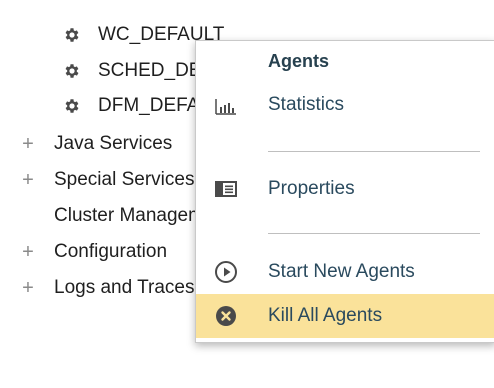 The width and height of the screenshot is (494, 388). Describe the element at coordinates (341, 271) in the screenshot. I see `menu-item-label: Start New Agents` at that location.